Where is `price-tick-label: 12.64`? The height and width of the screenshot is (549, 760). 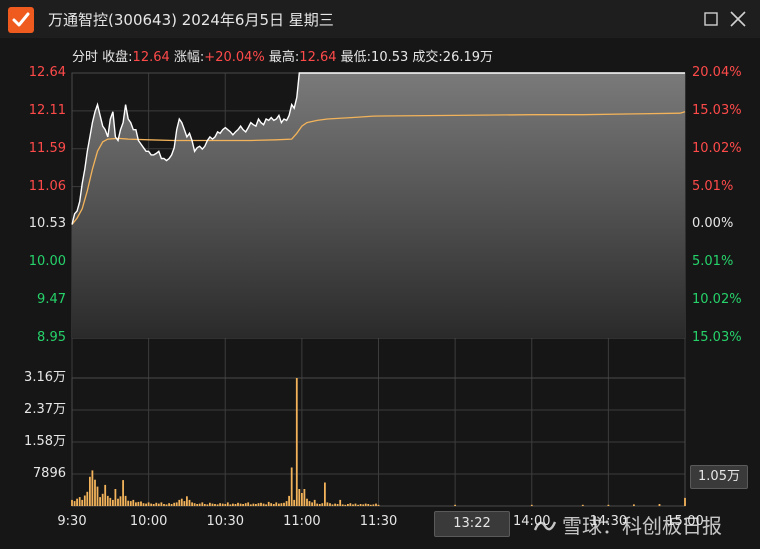
price-tick-label: 12.64 is located at coordinates (47, 72).